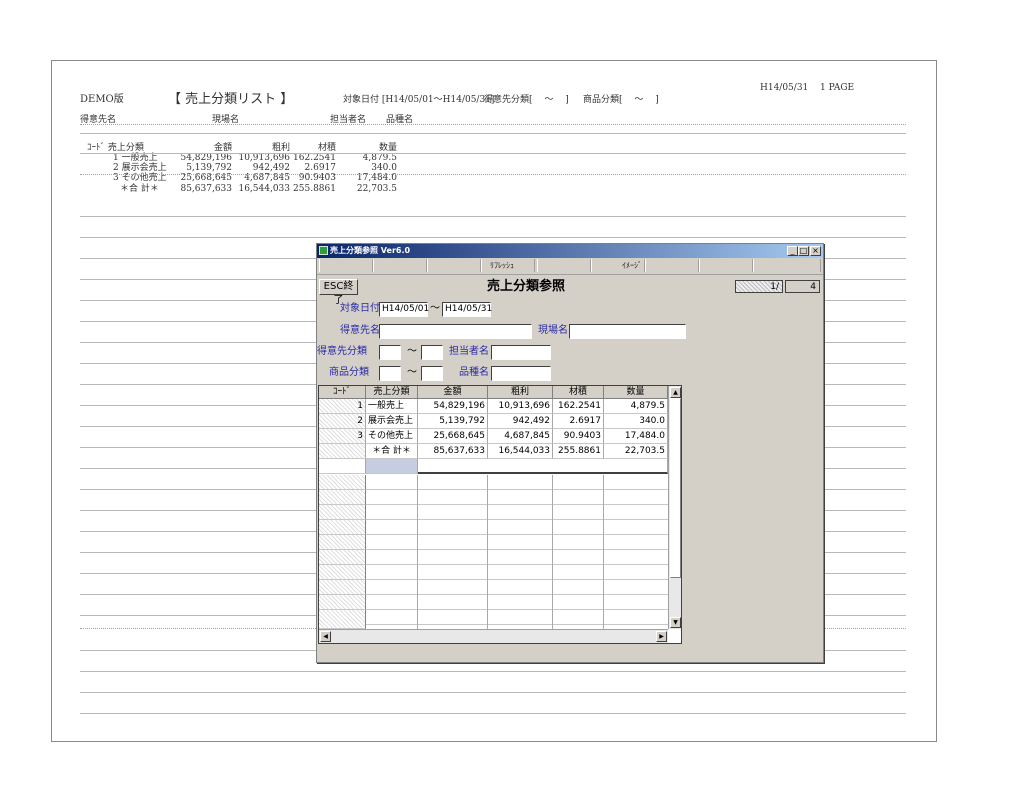 The width and height of the screenshot is (1021, 786). Describe the element at coordinates (578, 436) in the screenshot. I see `grid-cell-volume: 90.9403` at that location.